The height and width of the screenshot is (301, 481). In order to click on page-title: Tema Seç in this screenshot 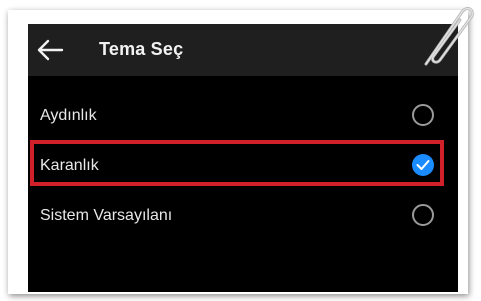, I will do `click(141, 49)`.